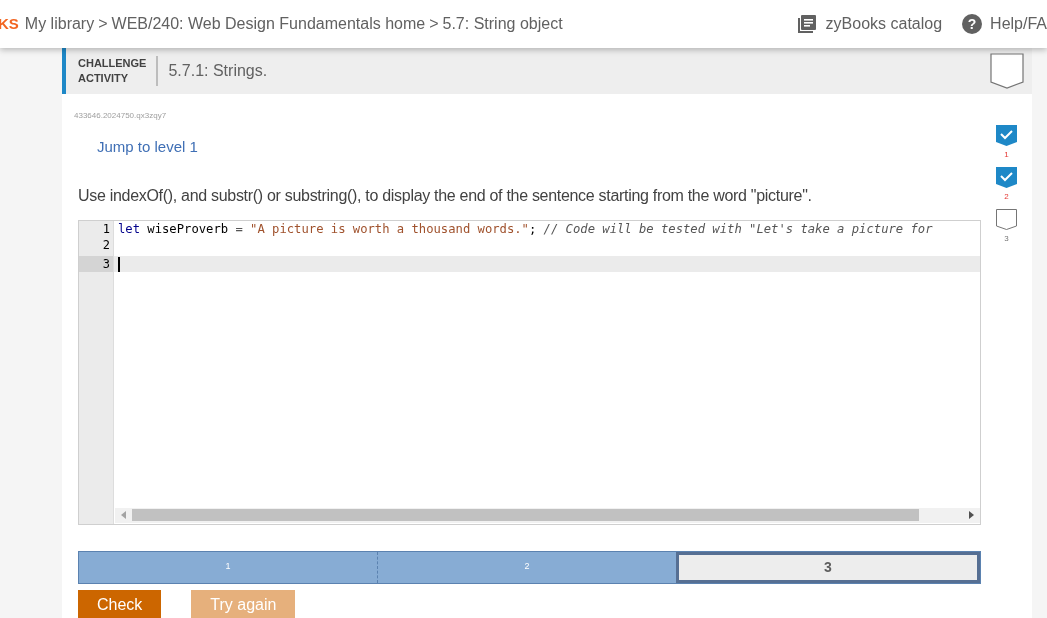  What do you see at coordinates (106, 228) in the screenshot?
I see `line-number: 1` at bounding box center [106, 228].